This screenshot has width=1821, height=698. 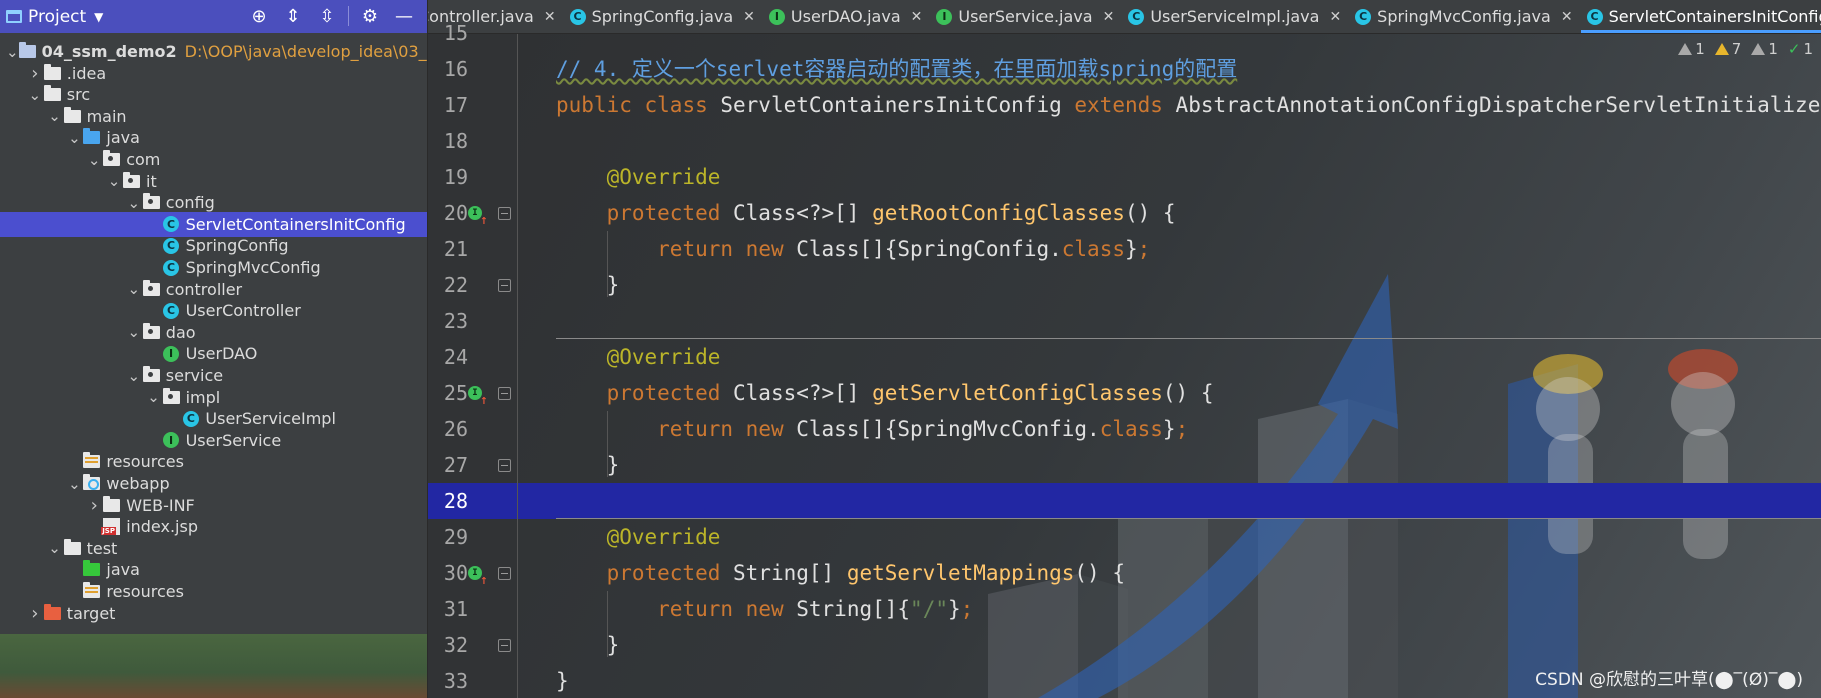 I want to click on line-number: 24, so click(x=455, y=357).